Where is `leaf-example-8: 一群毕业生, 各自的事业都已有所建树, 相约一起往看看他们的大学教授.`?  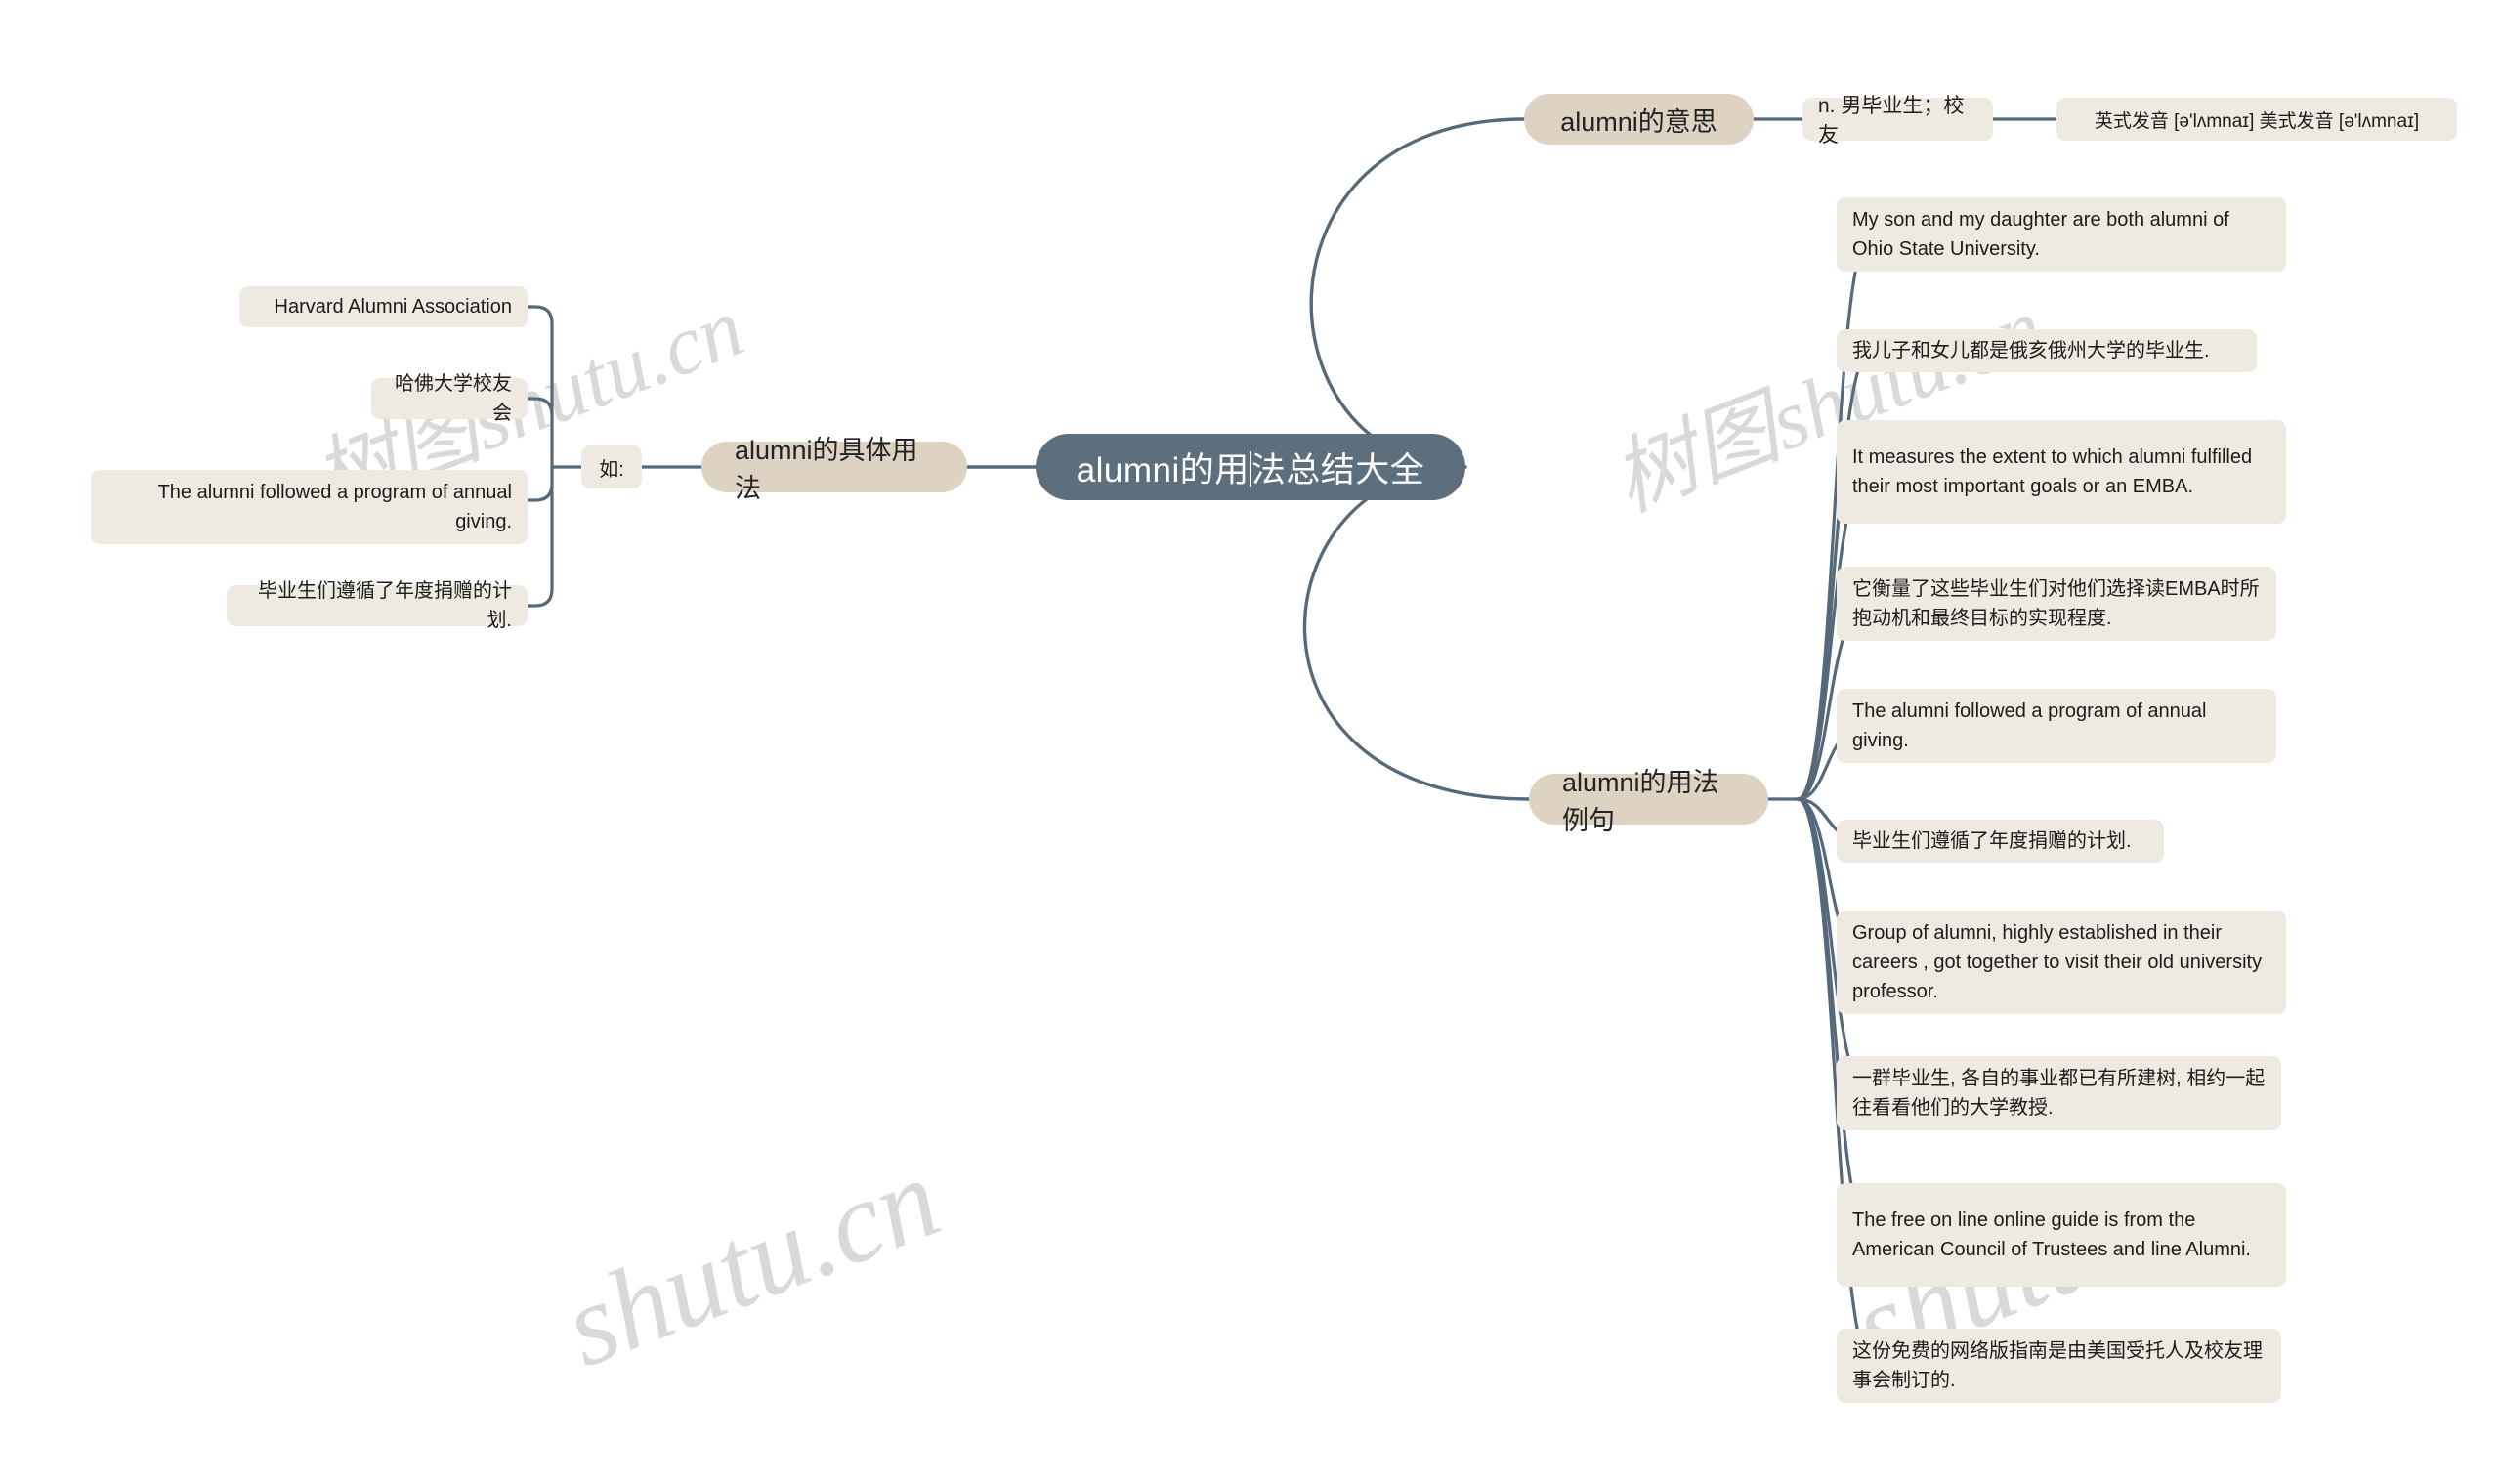 leaf-example-8: 一群毕业生, 各自的事业都已有所建树, 相约一起往看看他们的大学教授. is located at coordinates (2059, 1093).